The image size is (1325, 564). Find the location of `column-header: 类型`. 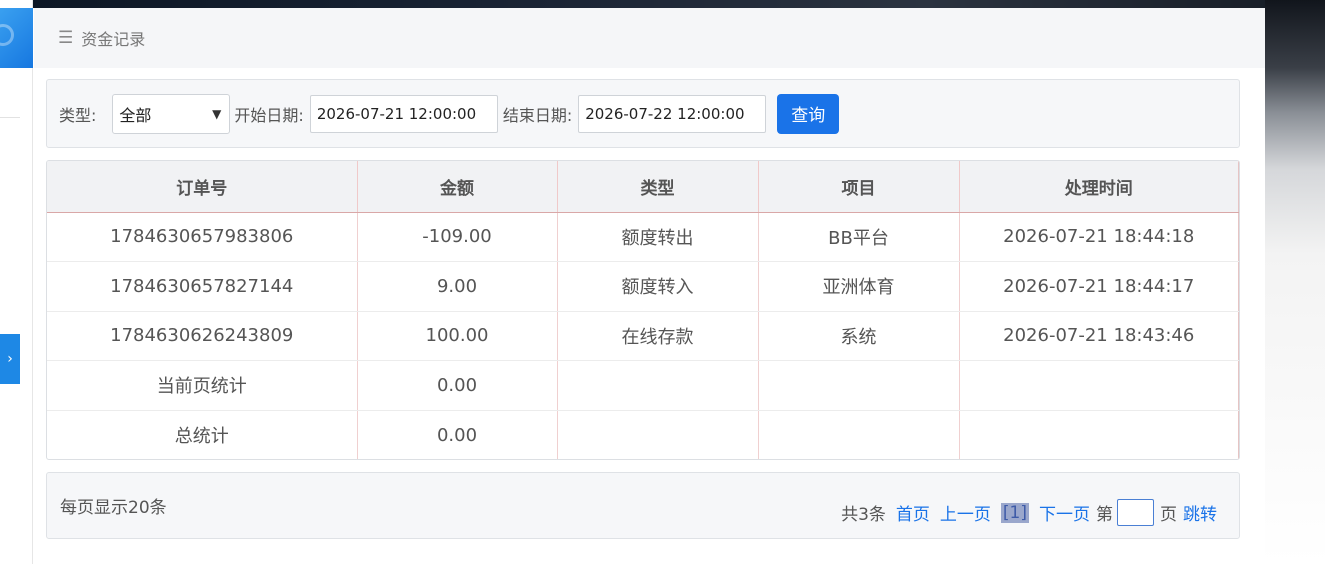

column-header: 类型 is located at coordinates (658, 187).